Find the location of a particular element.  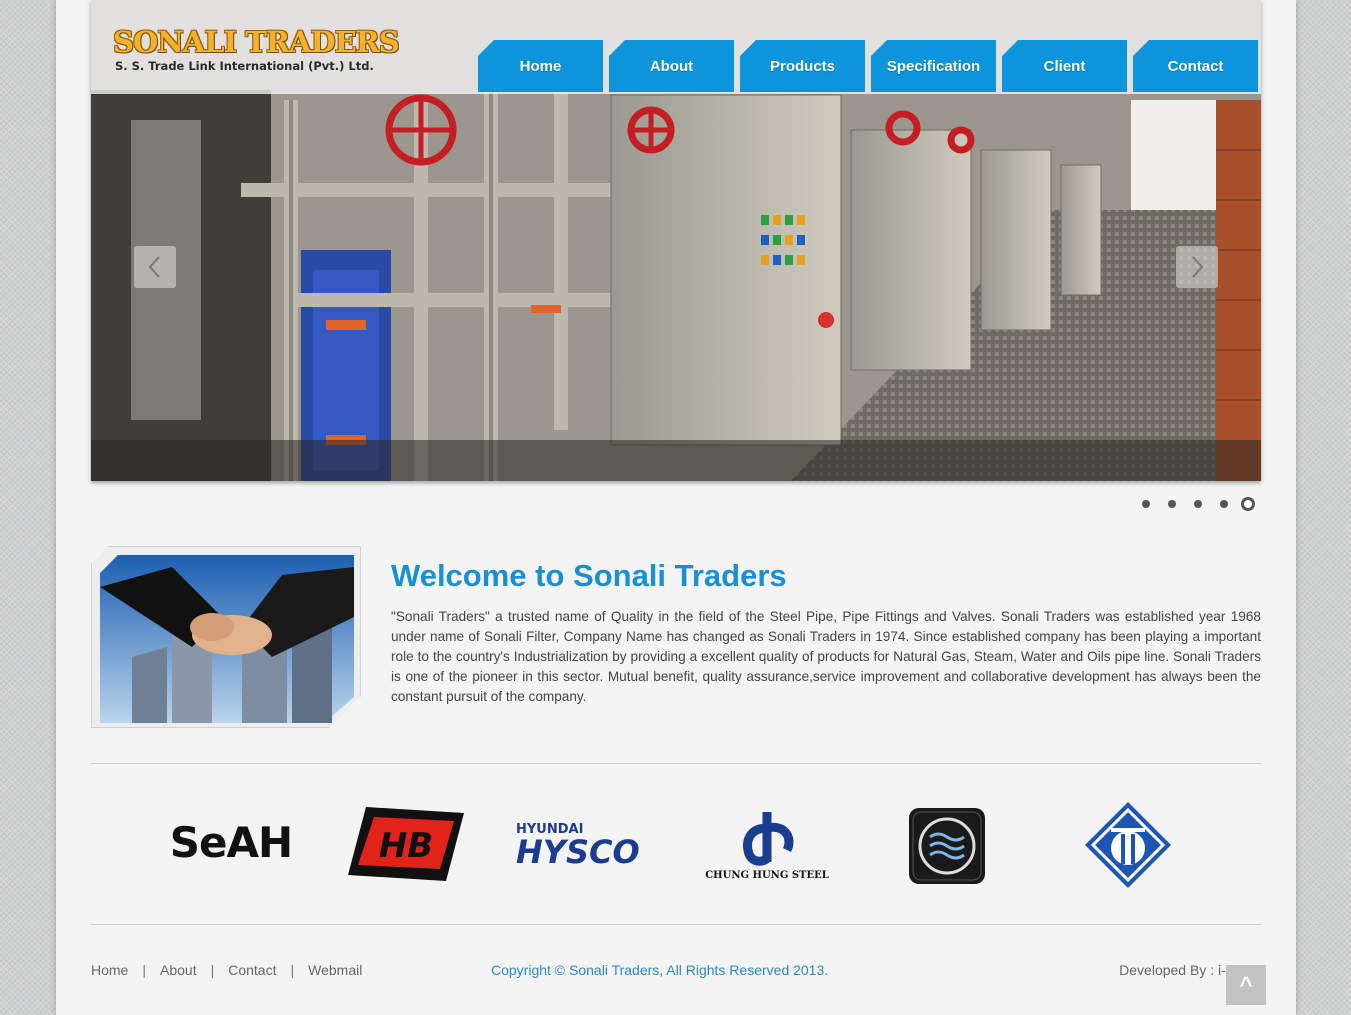

nav-products: Products is located at coordinates (802, 66).